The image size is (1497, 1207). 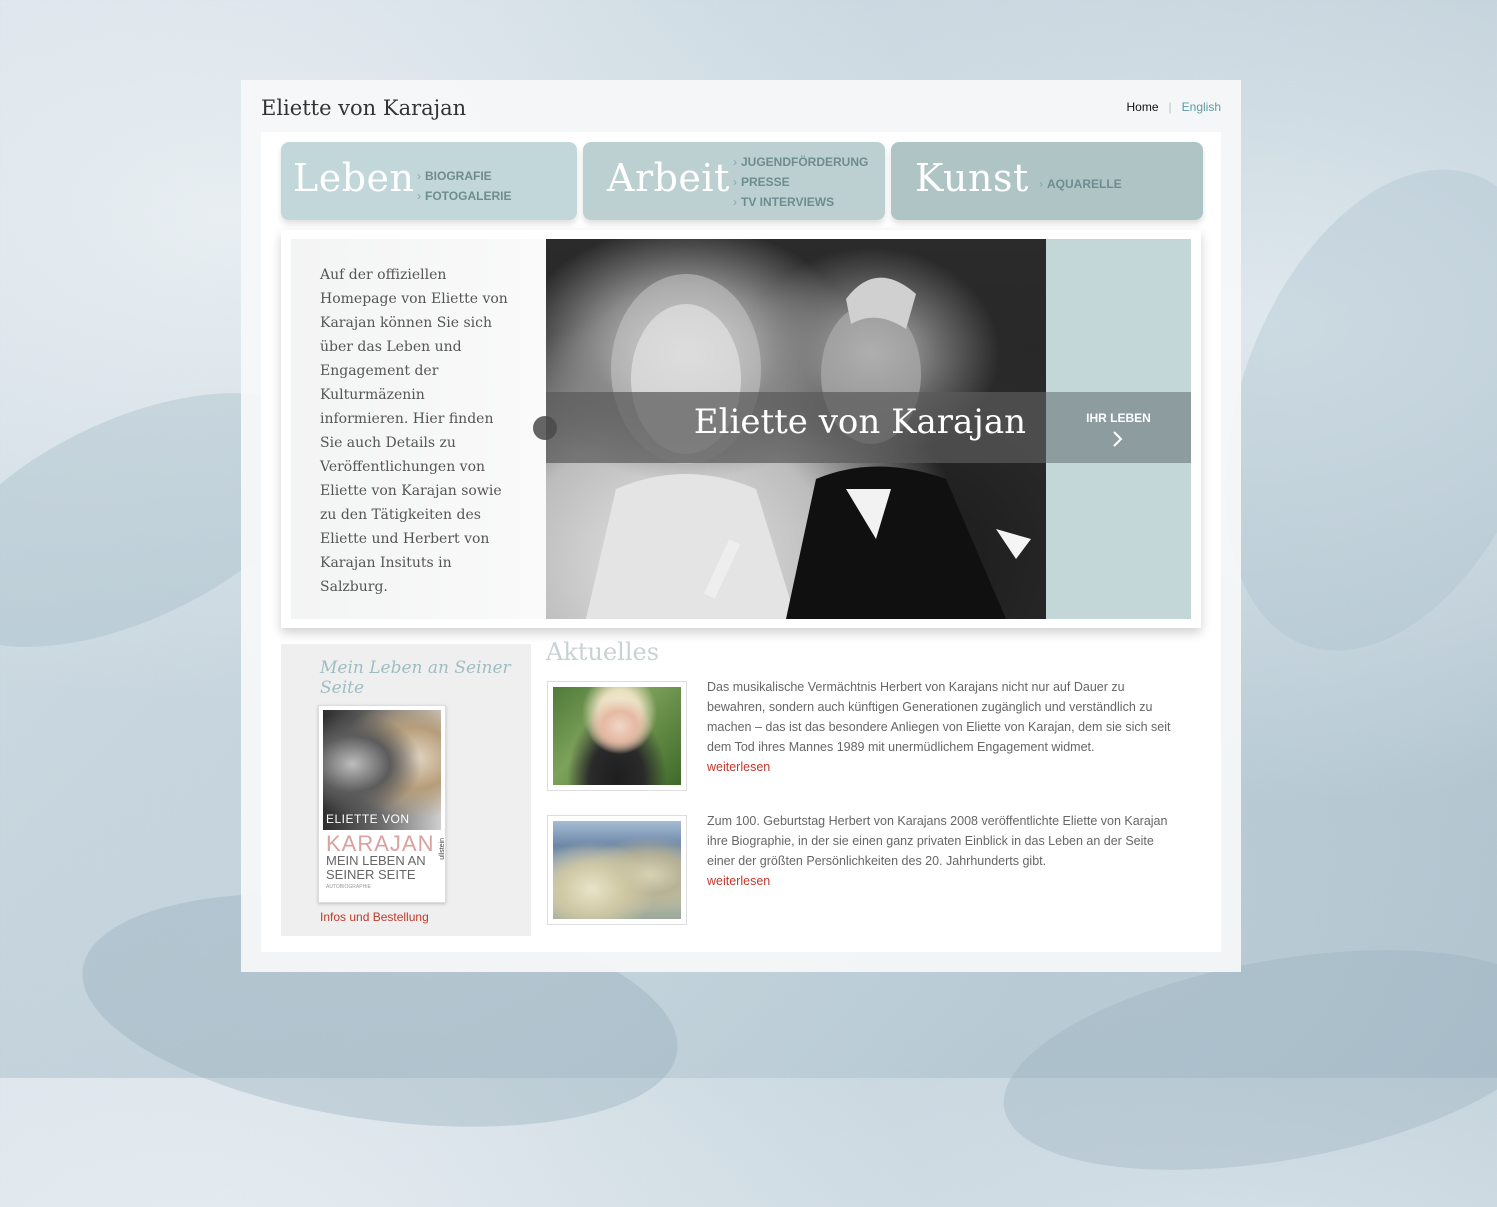 I want to click on nav-kunst-submenu: › AQUARELLE, so click(x=1080, y=184).